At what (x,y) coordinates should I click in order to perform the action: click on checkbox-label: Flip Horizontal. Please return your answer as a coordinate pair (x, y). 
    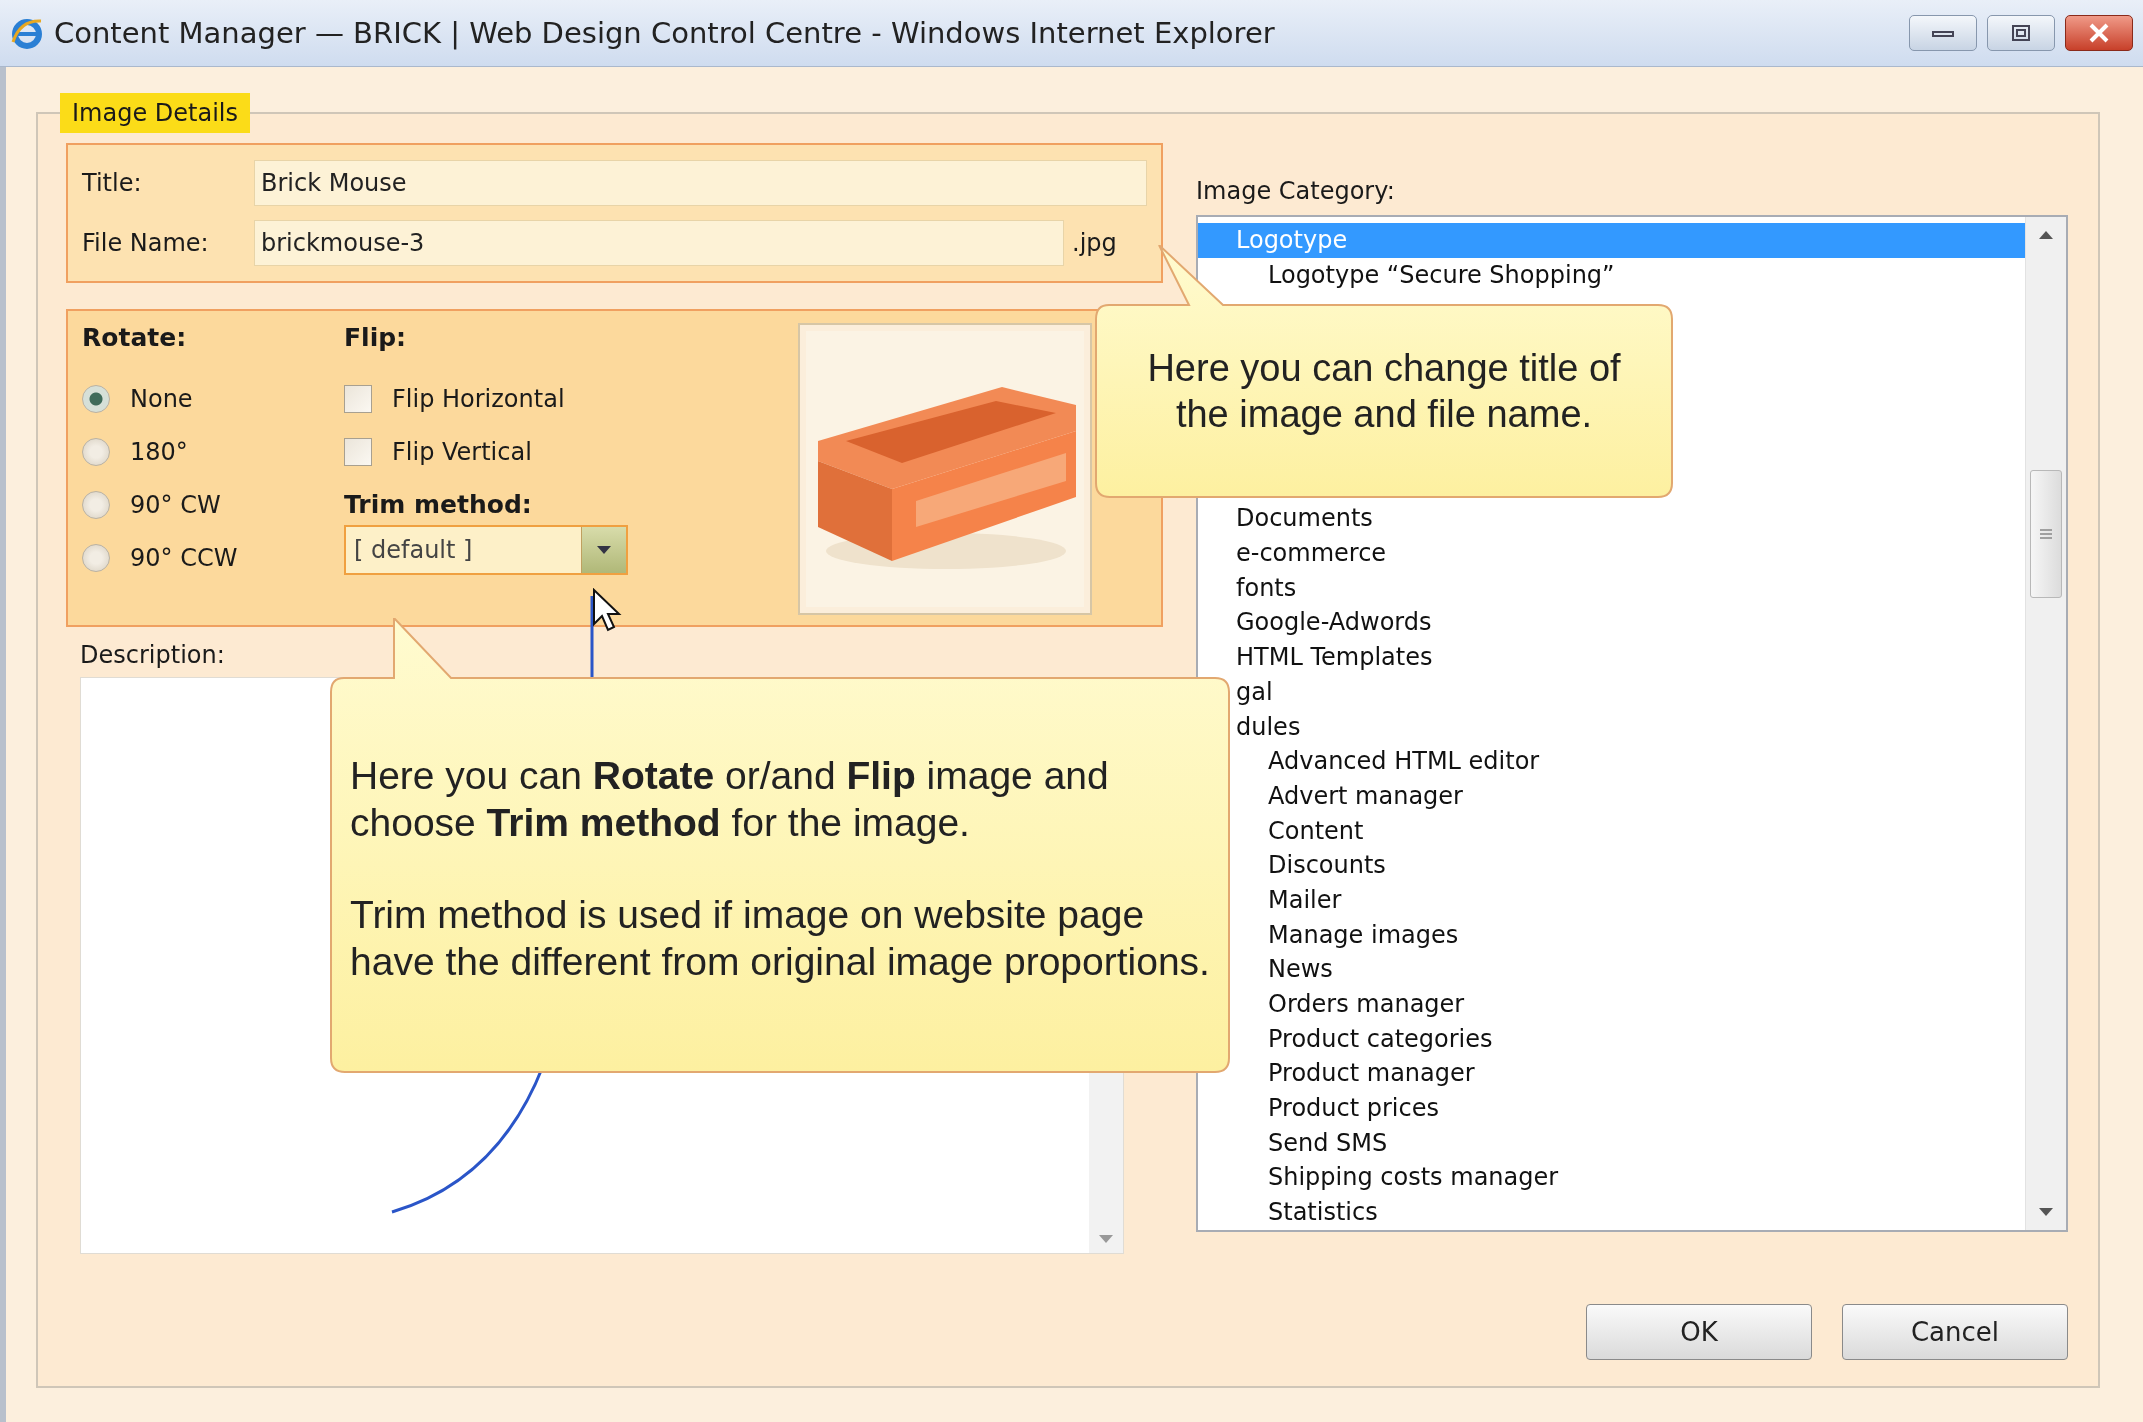
    Looking at the image, I should click on (478, 398).